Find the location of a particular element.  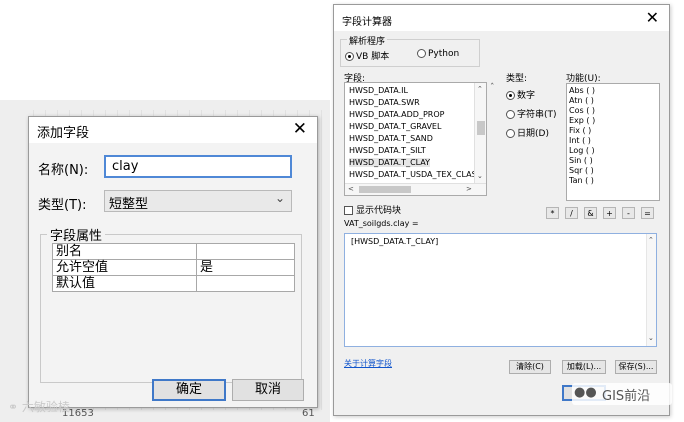

bg-number-right: 61 is located at coordinates (308, 413).